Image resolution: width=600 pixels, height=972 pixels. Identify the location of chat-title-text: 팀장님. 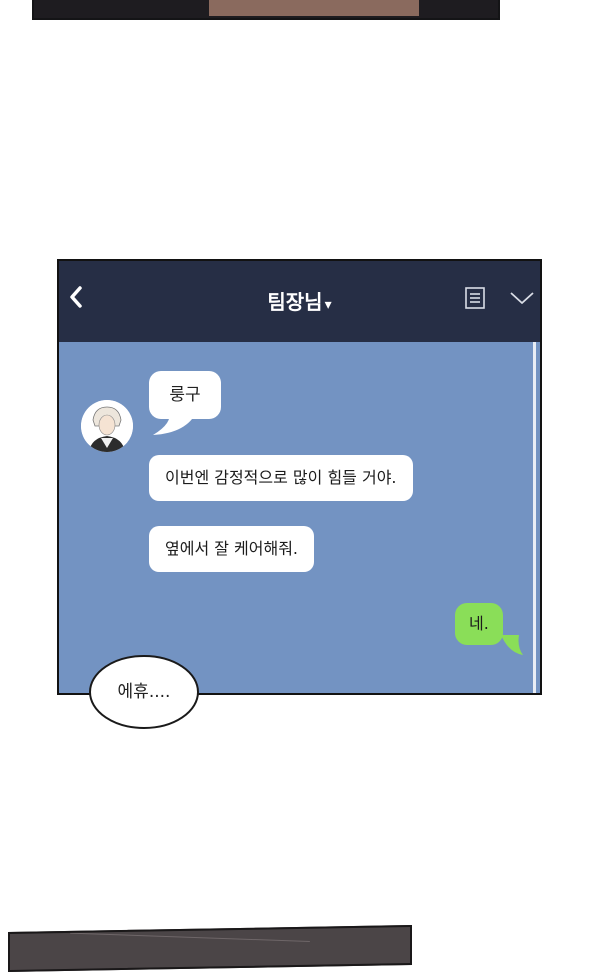
(295, 302).